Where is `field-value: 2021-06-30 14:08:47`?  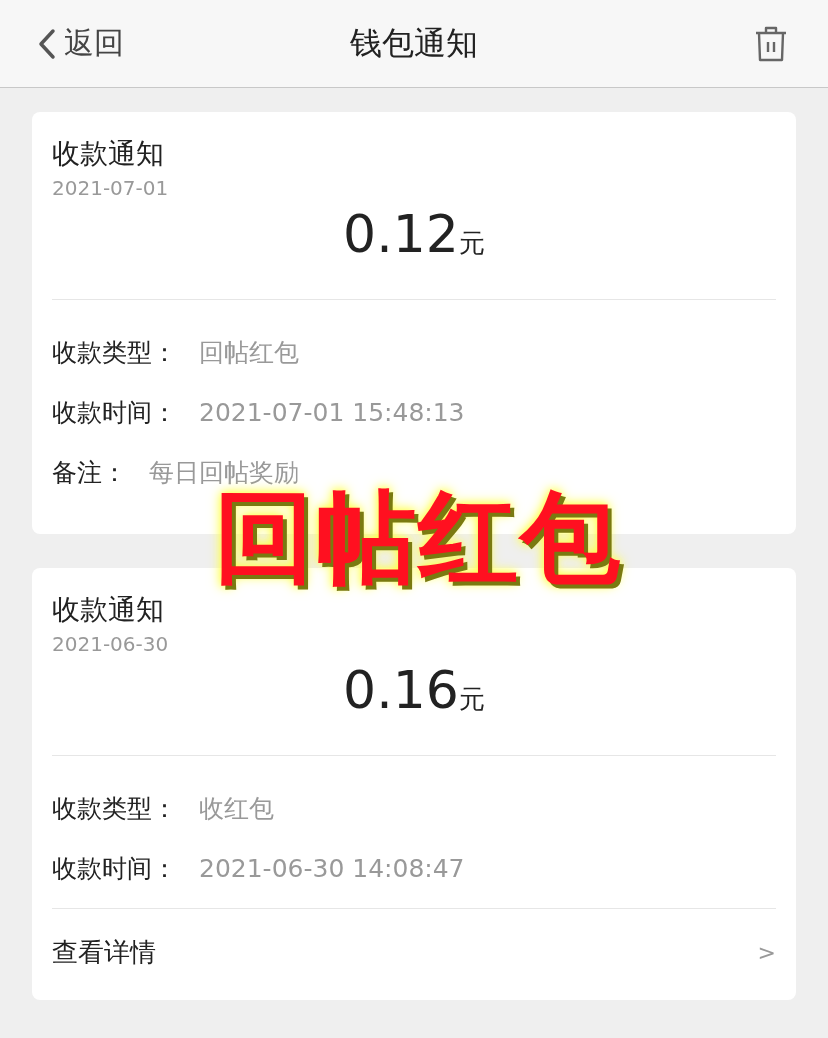 field-value: 2021-06-30 14:08:47 is located at coordinates (332, 868).